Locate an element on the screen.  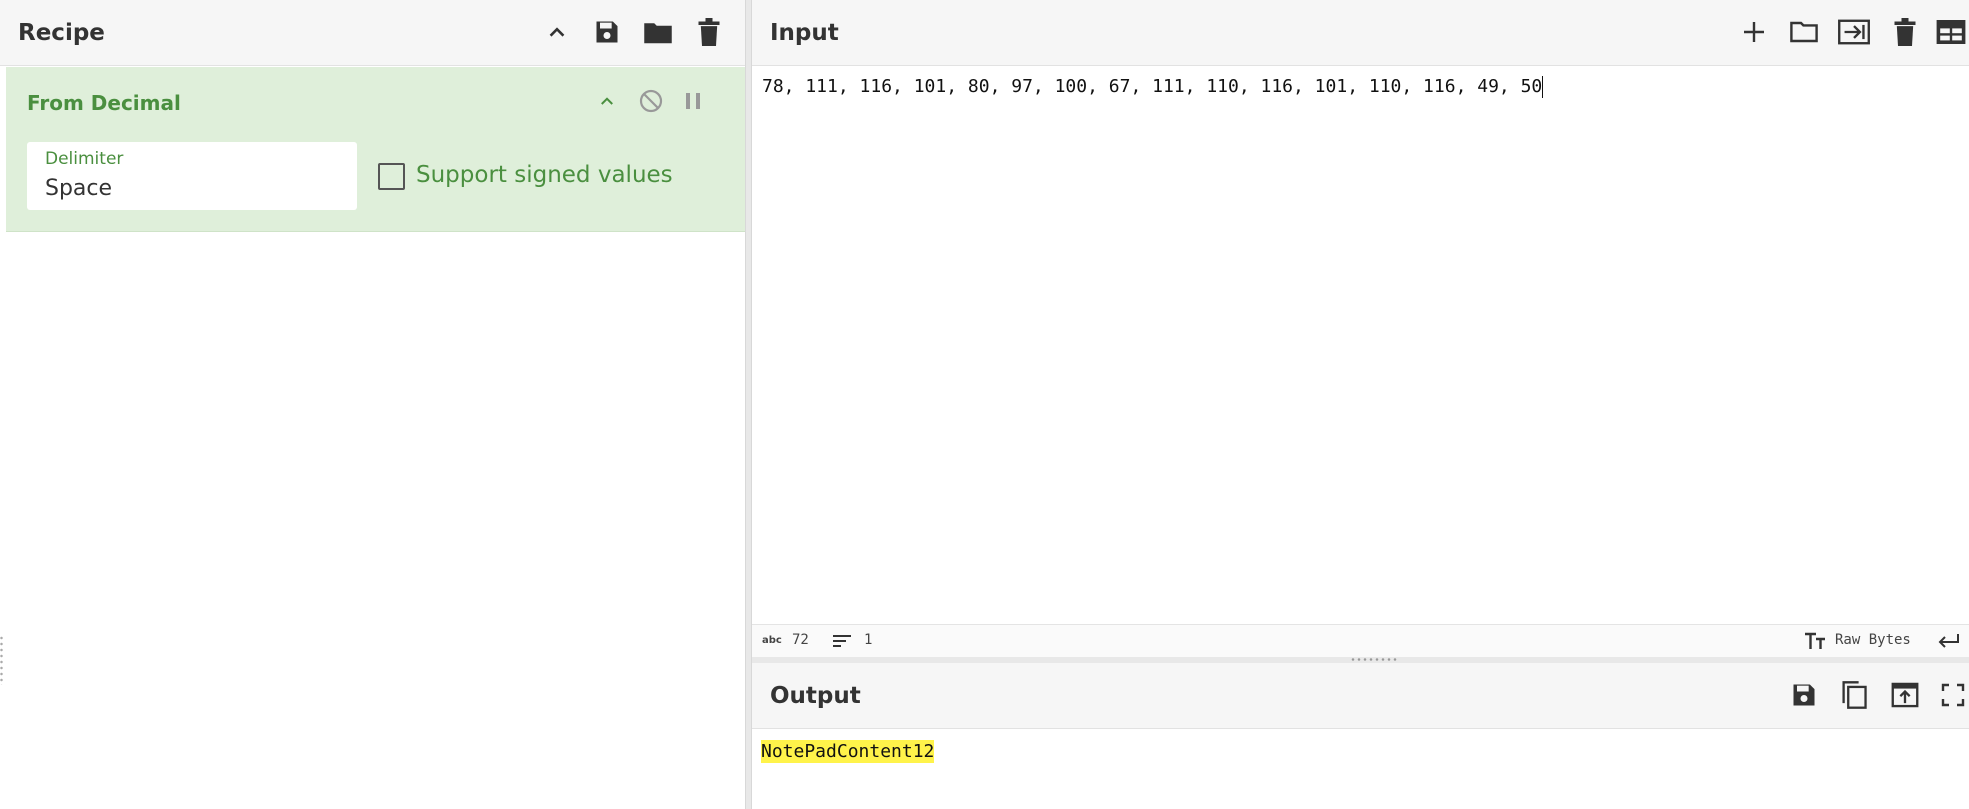
text-cursor is located at coordinates (1543, 87).